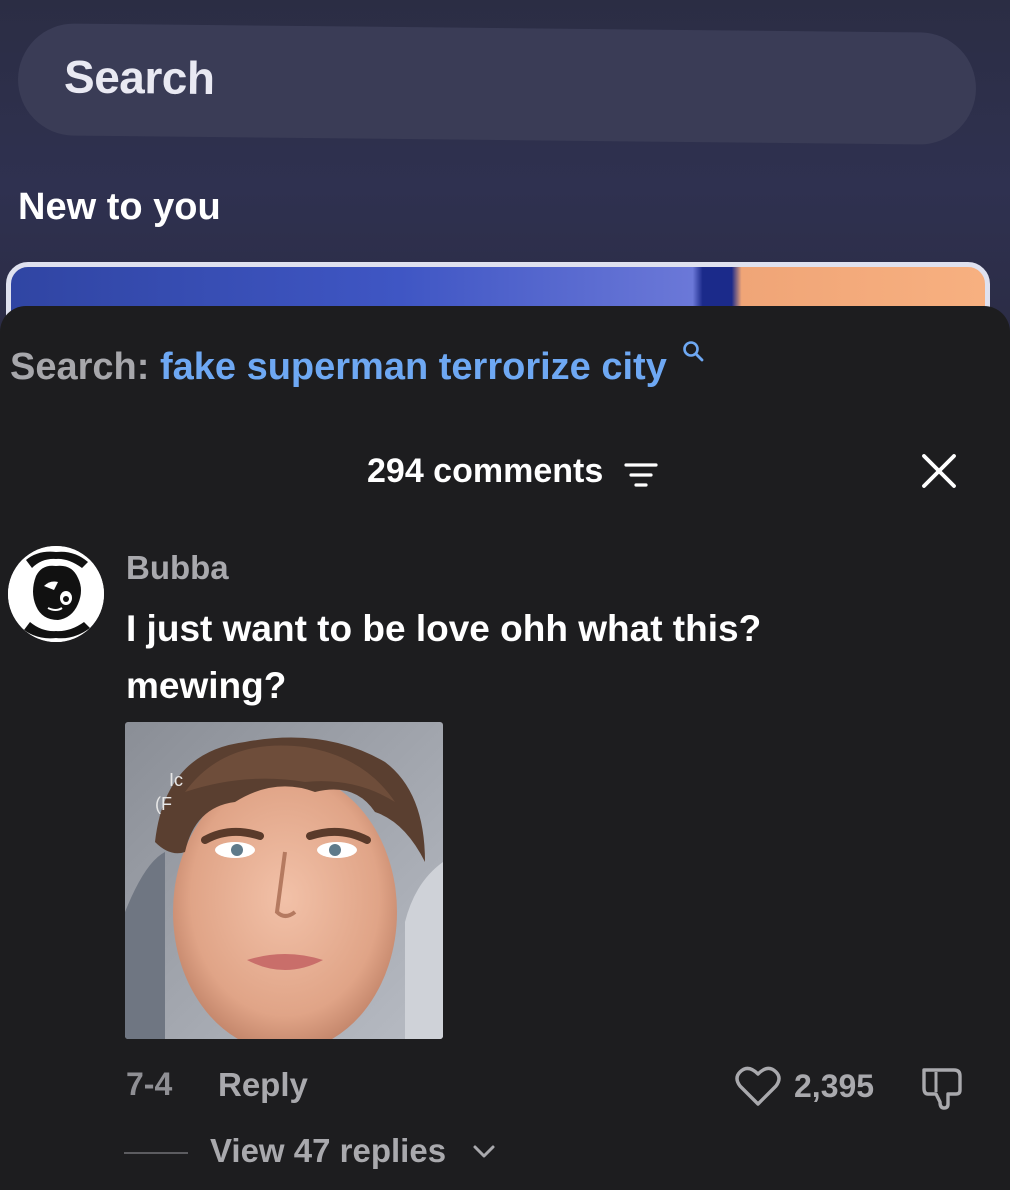  I want to click on sort-icon, so click(641, 475).